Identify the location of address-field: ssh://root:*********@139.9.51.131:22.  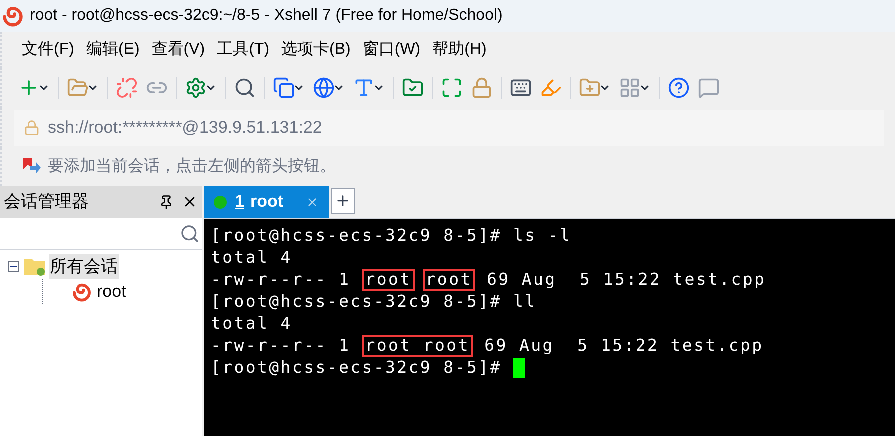
(449, 128).